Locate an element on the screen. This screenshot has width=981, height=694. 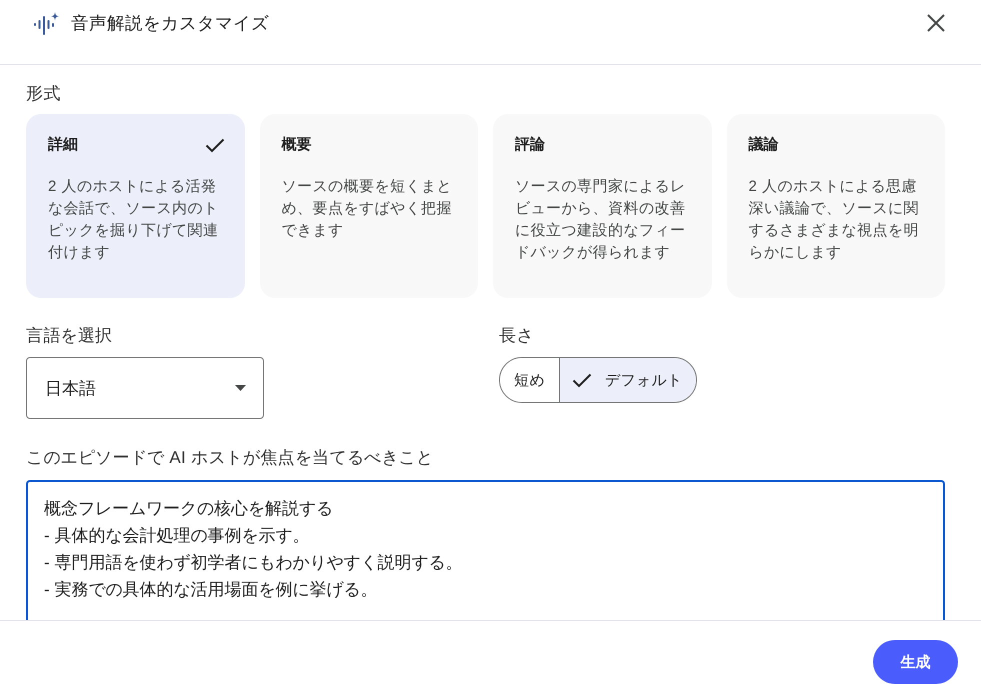
format-card: 詳細 2 人のホストによる活発な会話で、ソース内のトピックを掘り下げて関連付けます is located at coordinates (135, 206).